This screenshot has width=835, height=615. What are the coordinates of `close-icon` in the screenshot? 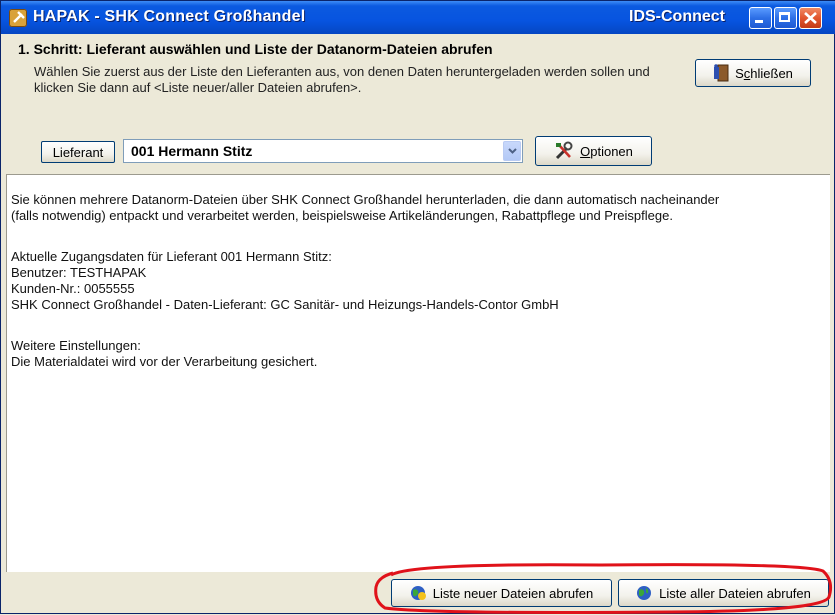 It's located at (810, 18).